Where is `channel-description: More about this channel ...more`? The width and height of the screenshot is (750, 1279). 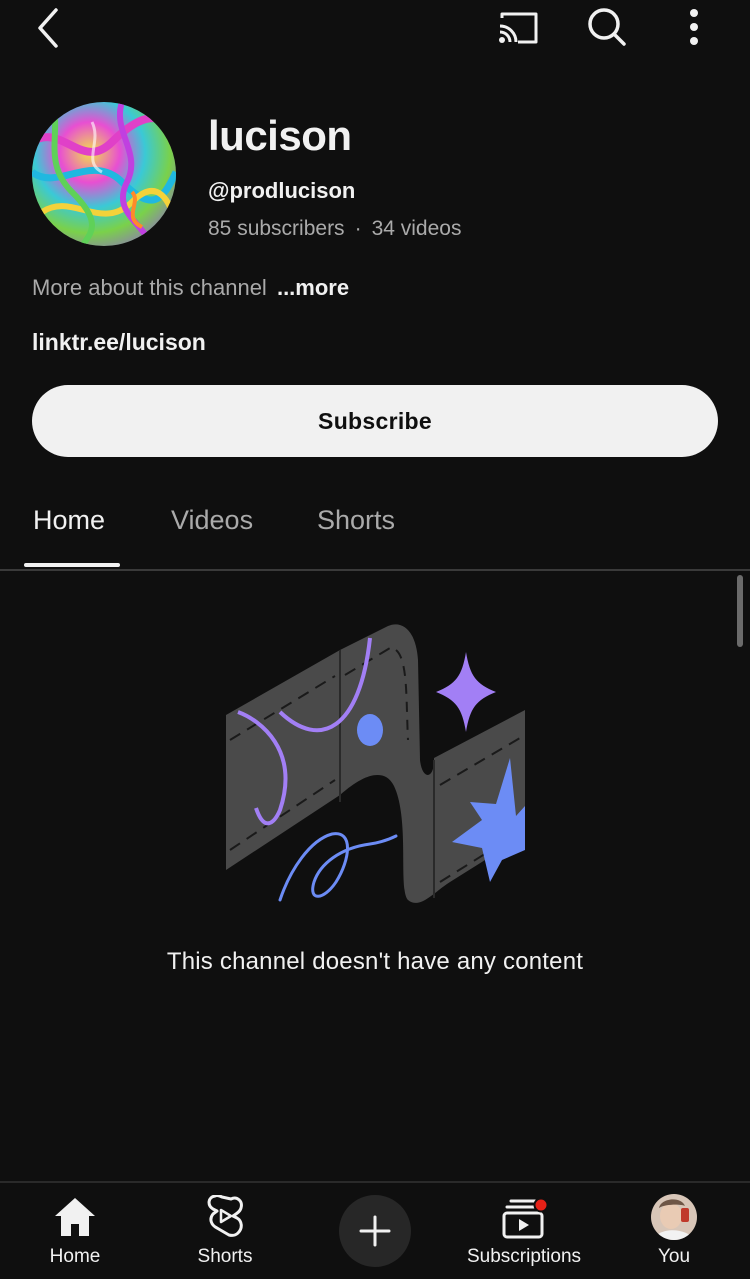
channel-description: More about this channel ...more is located at coordinates (190, 288).